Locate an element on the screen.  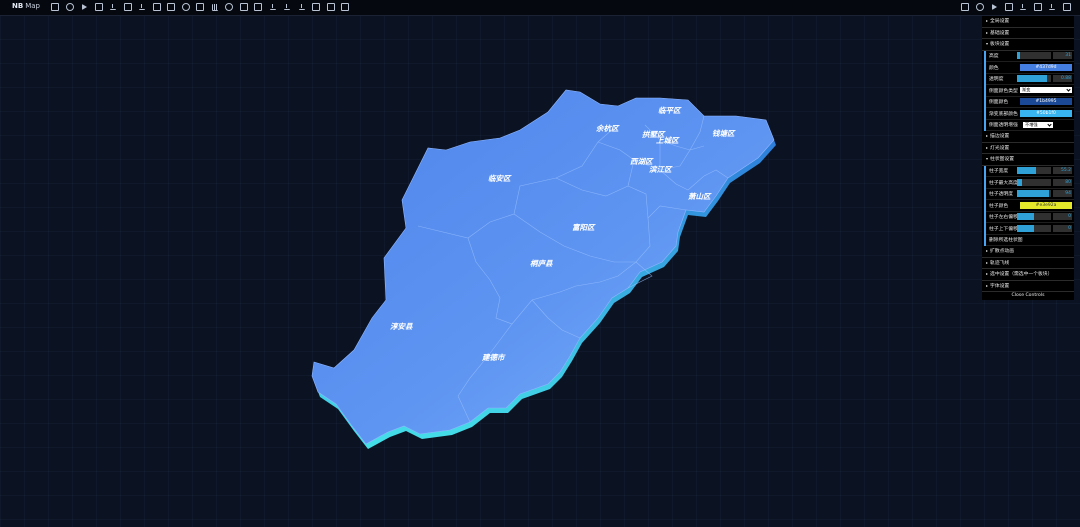
column-offset-x-row: 柱子左右偏移 0 is located at coordinates (1030, 217).